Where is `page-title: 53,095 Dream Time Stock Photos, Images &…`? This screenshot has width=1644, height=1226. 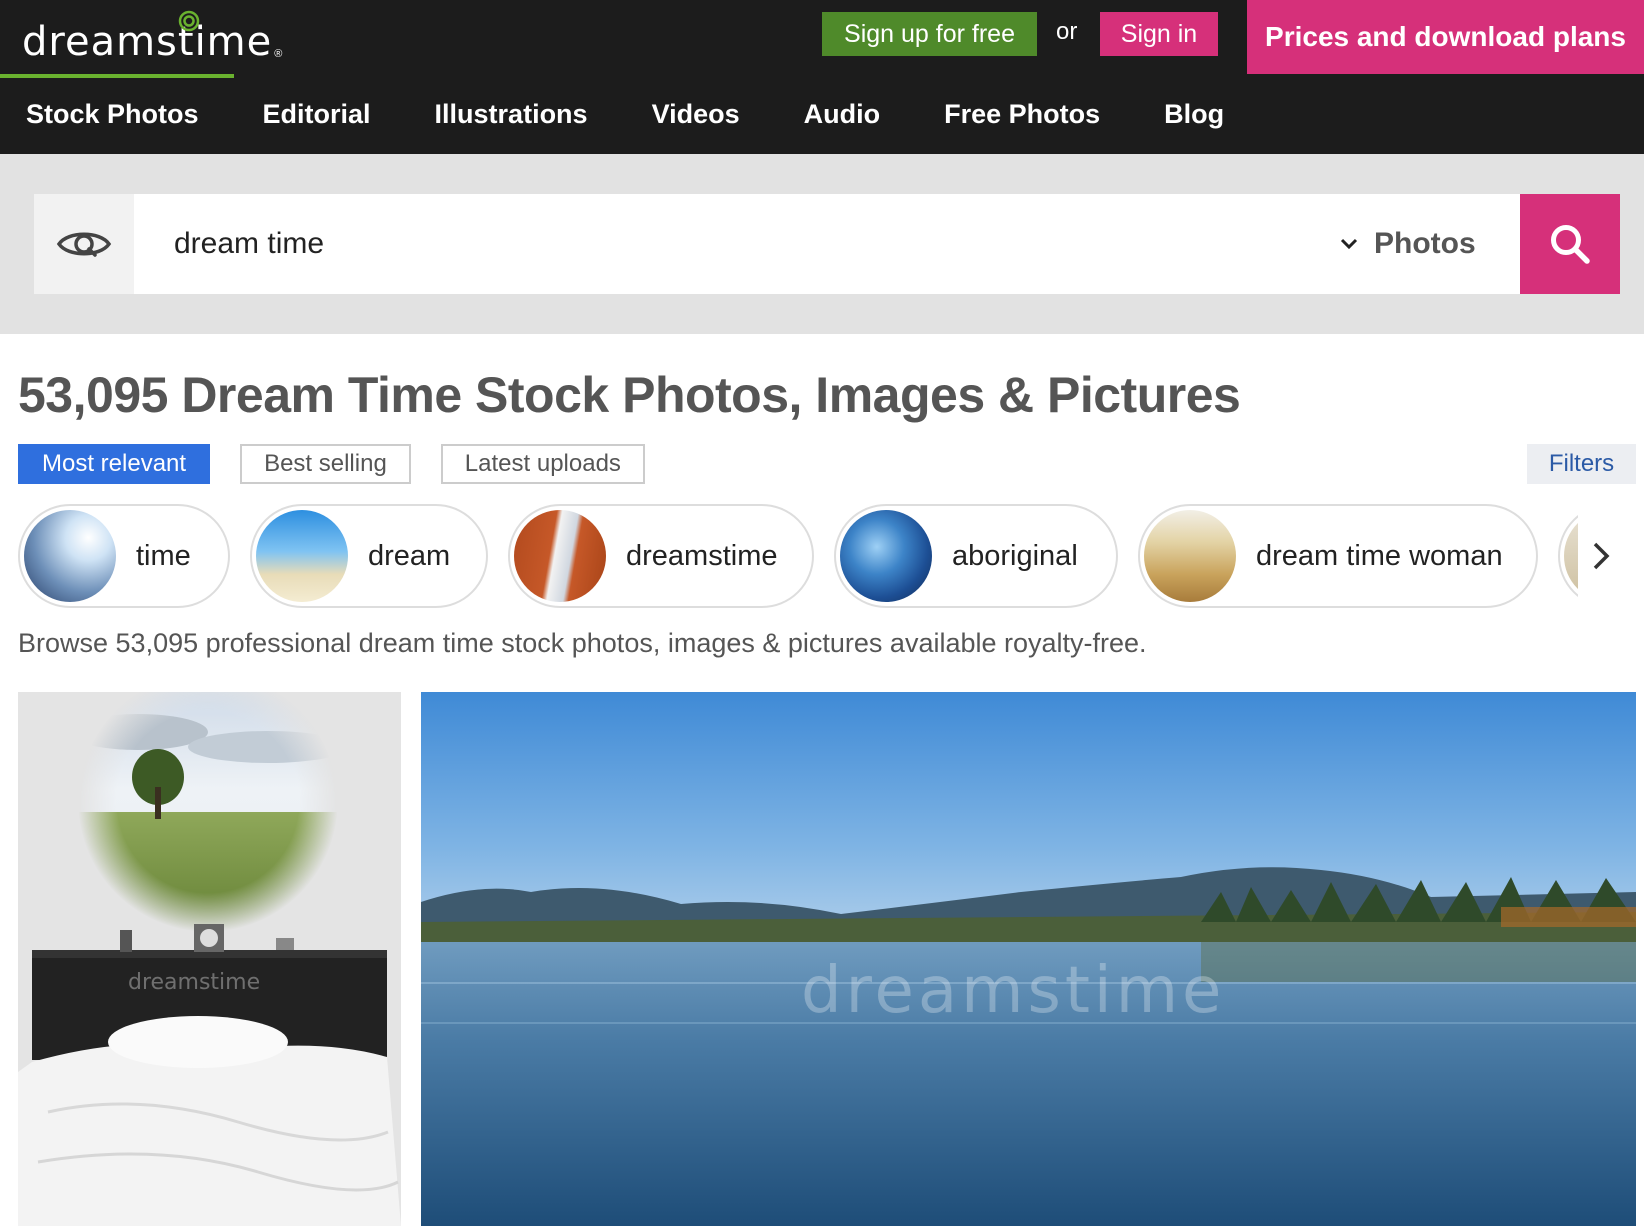 page-title: 53,095 Dream Time Stock Photos, Images &… is located at coordinates (629, 395).